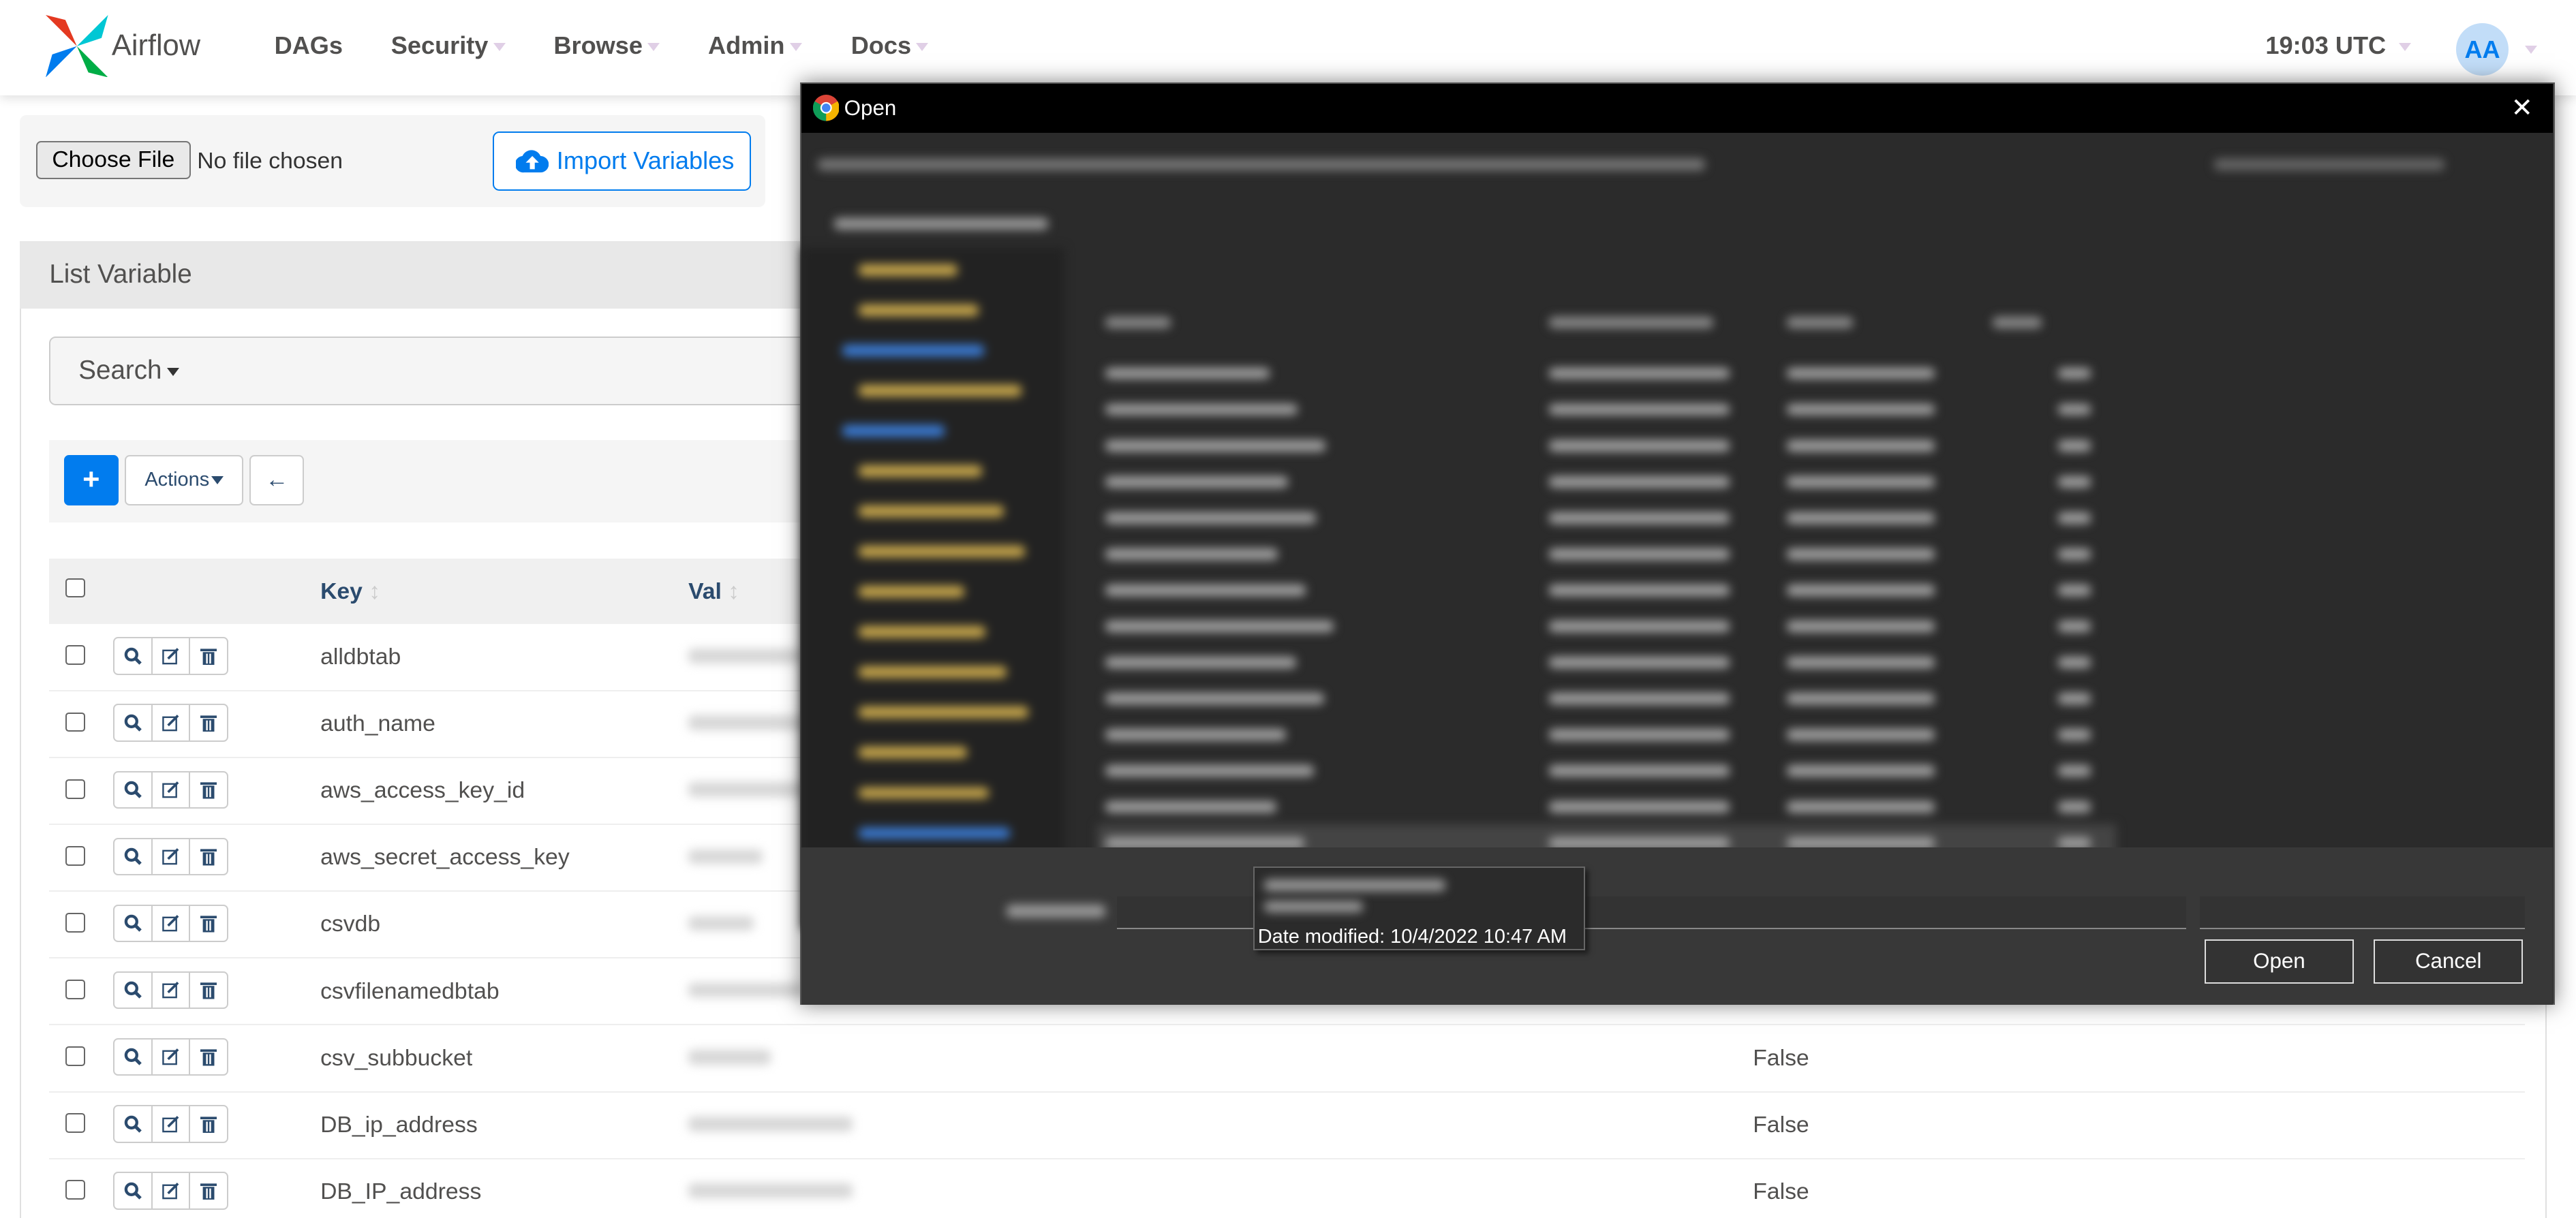 The height and width of the screenshot is (1218, 2576). I want to click on brand-name: Airflow, so click(156, 46).